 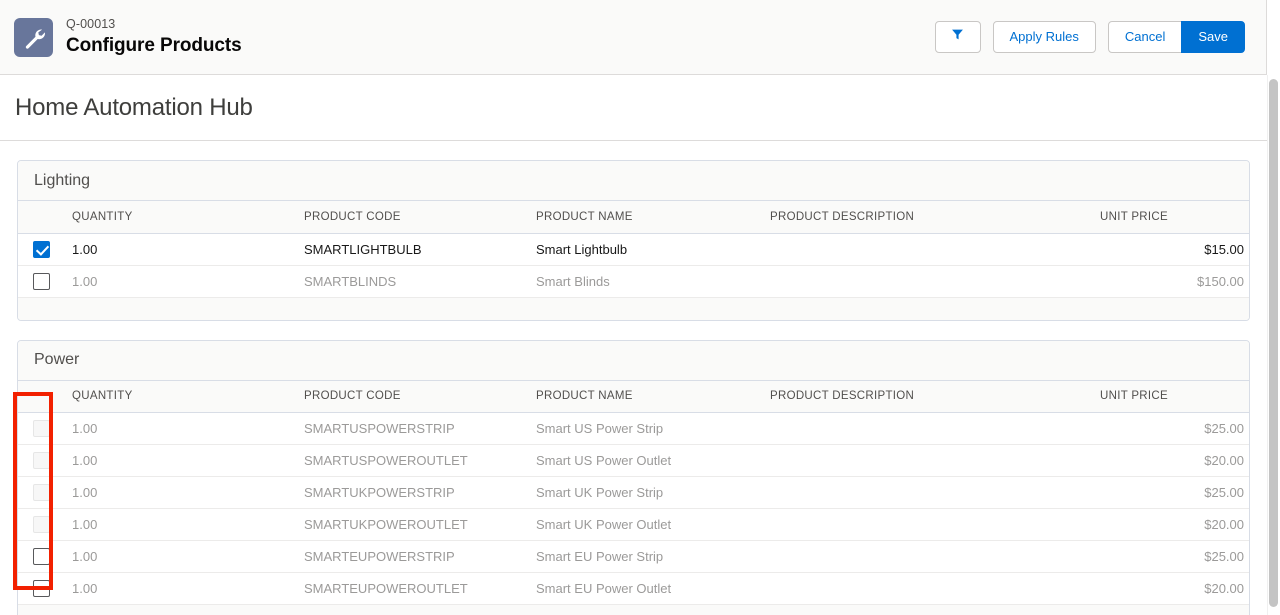 I want to click on cell-code: SMARTEUPOWERSTRIP, so click(x=412, y=556).